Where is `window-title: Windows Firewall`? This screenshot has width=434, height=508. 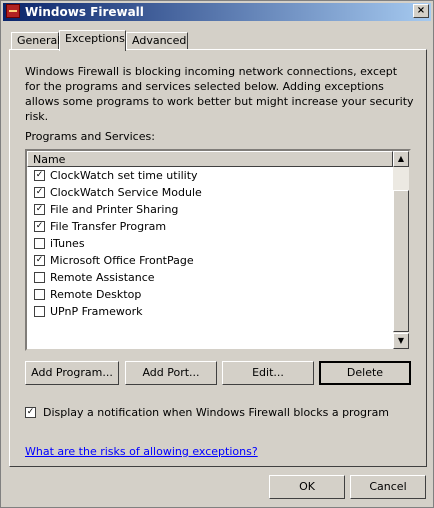 window-title: Windows Firewall is located at coordinates (84, 12).